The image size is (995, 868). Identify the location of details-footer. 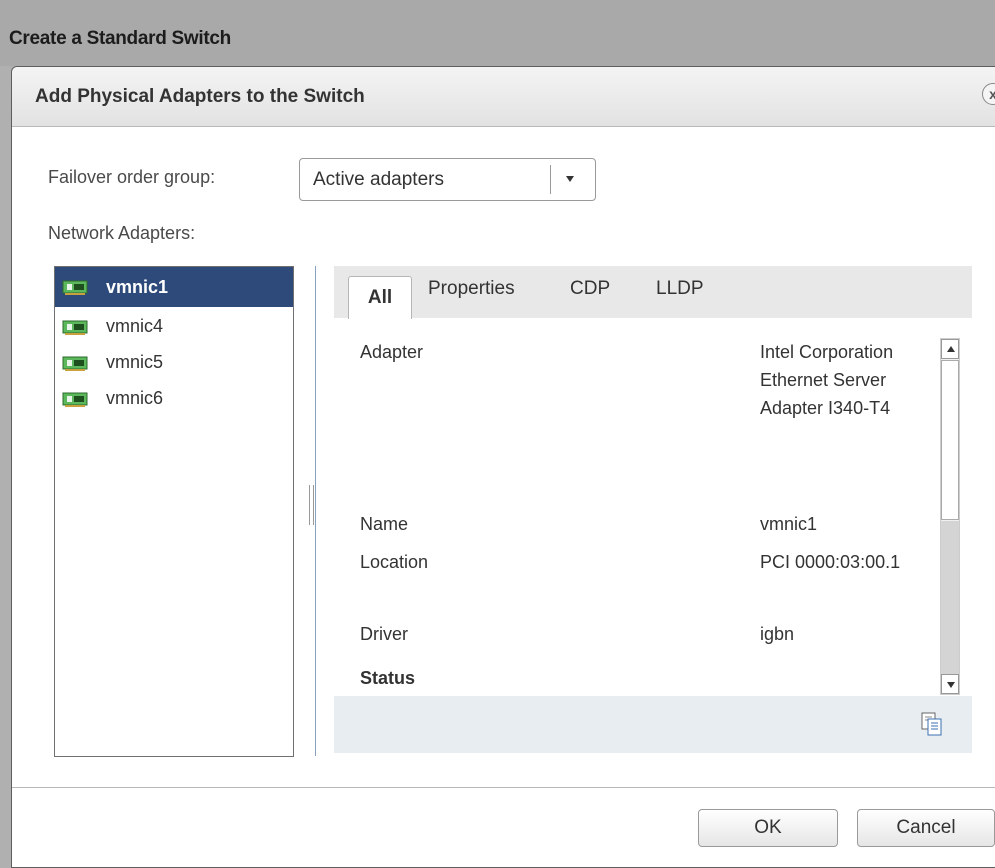
(653, 724).